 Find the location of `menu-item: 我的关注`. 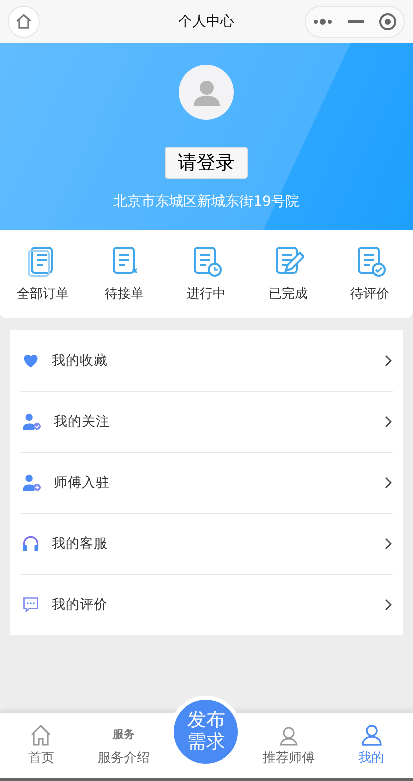

menu-item: 我的关注 is located at coordinates (206, 421).